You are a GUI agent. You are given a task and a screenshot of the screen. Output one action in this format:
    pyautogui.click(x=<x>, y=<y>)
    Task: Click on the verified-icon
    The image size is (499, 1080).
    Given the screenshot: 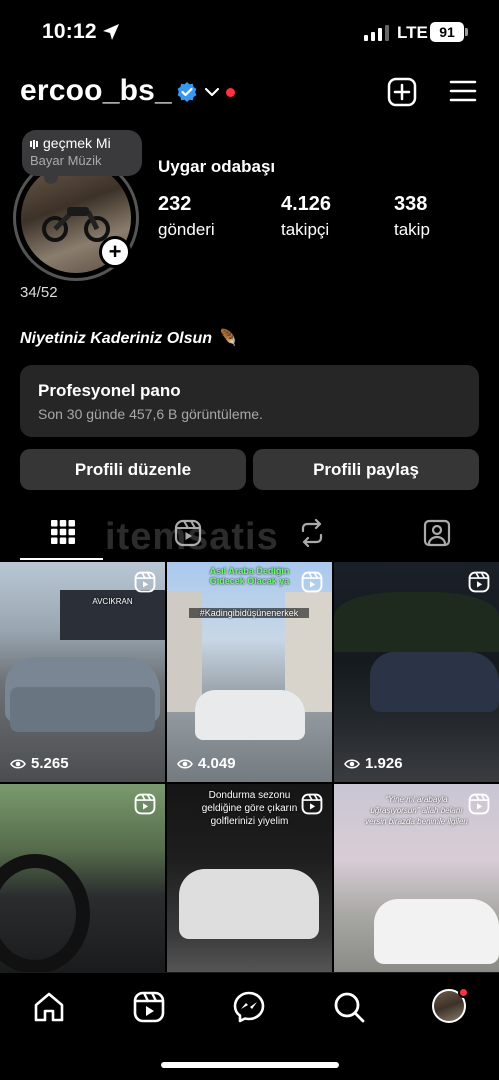 What is the action you would take?
    pyautogui.click(x=187, y=92)
    